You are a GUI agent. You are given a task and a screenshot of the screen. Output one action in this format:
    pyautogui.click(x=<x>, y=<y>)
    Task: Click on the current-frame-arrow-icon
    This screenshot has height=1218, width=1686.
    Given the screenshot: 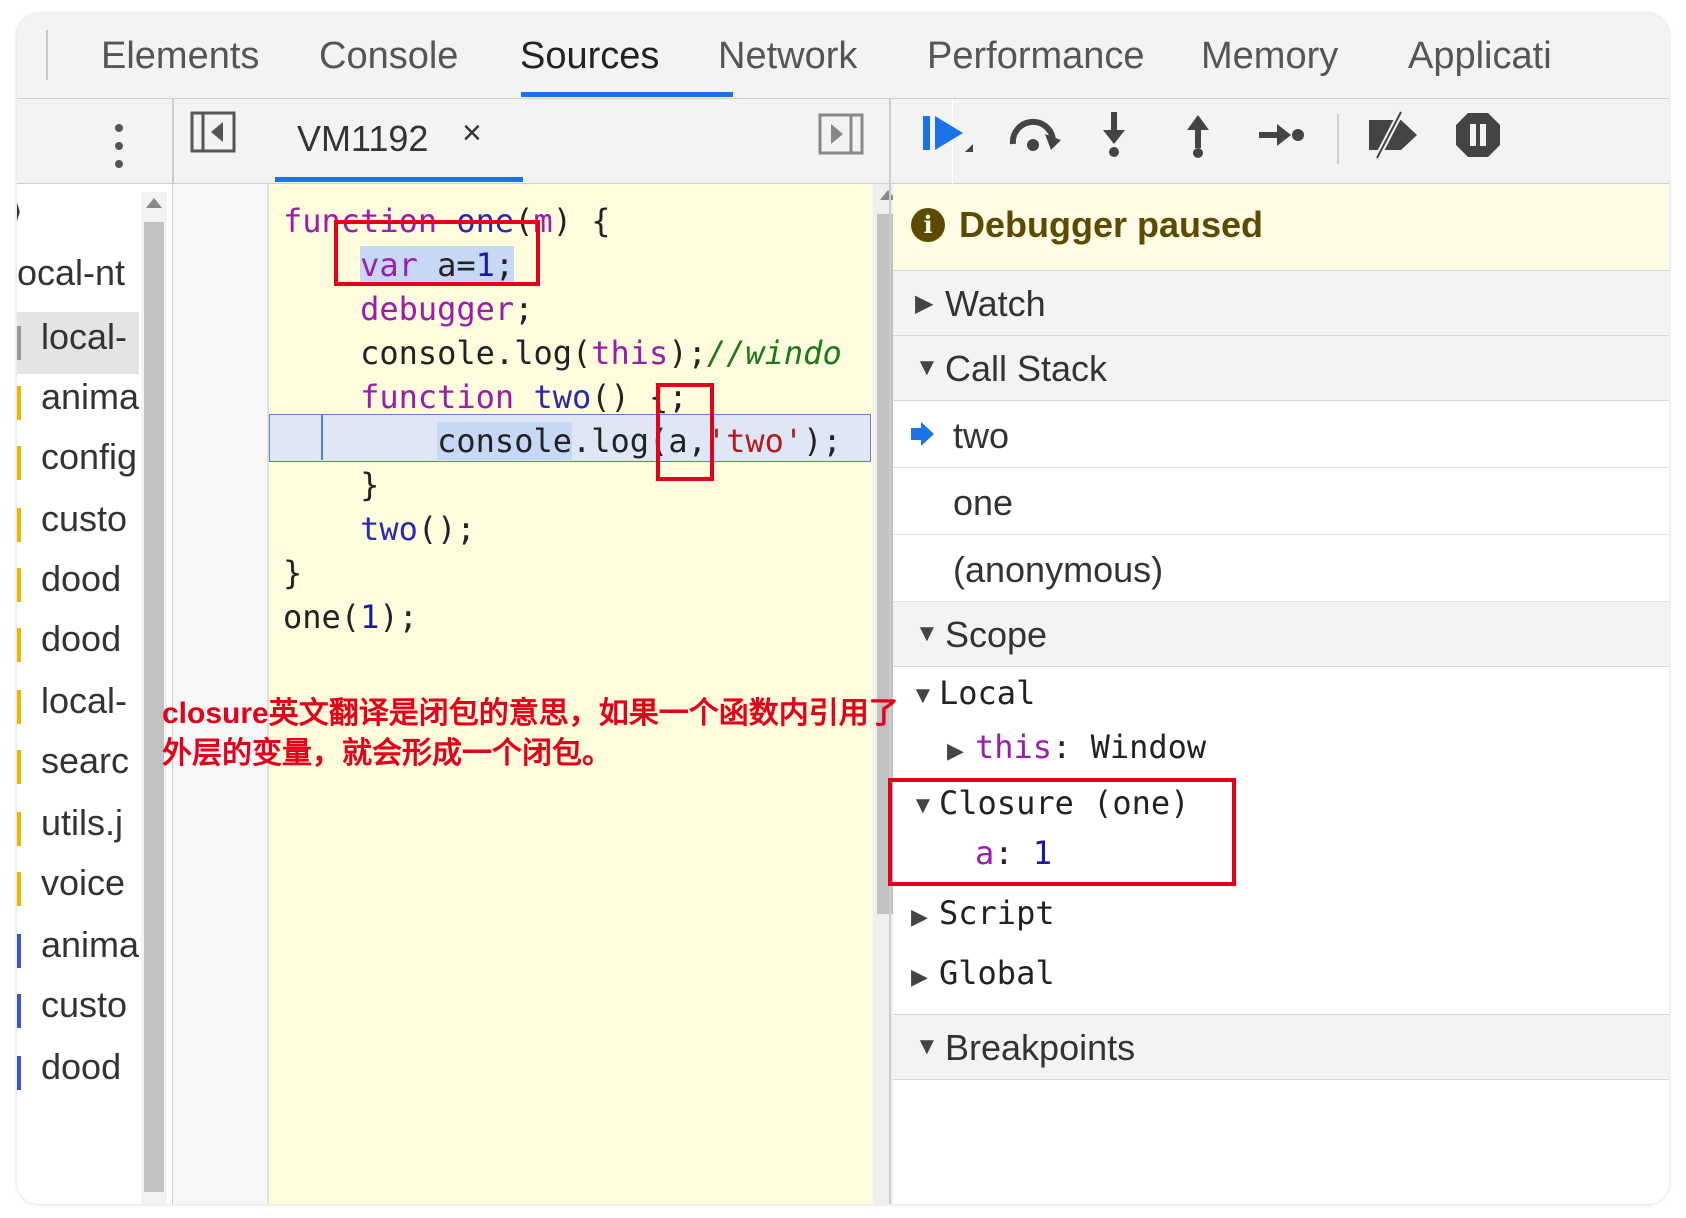 What is the action you would take?
    pyautogui.click(x=922, y=434)
    